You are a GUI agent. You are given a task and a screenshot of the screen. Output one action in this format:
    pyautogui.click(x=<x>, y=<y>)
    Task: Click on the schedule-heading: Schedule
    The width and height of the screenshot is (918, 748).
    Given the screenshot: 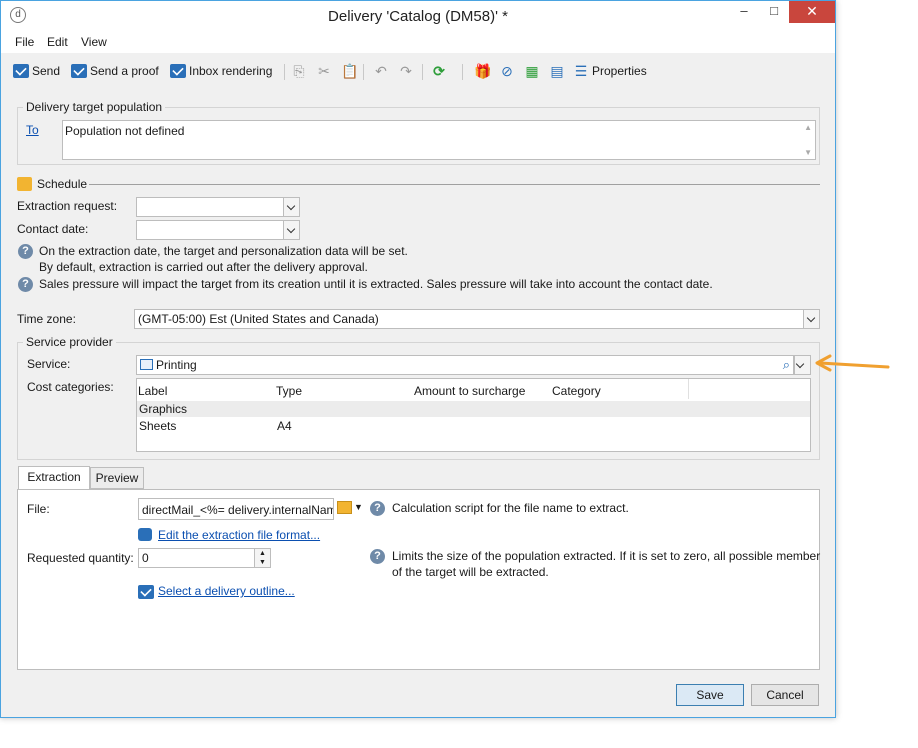 What is the action you would take?
    pyautogui.click(x=62, y=184)
    